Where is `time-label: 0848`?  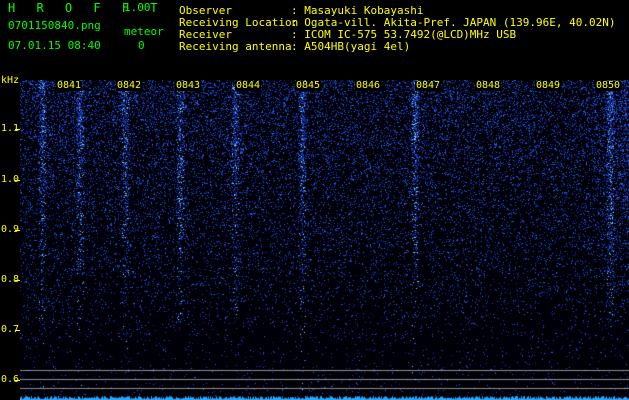 time-label: 0848 is located at coordinates (488, 85).